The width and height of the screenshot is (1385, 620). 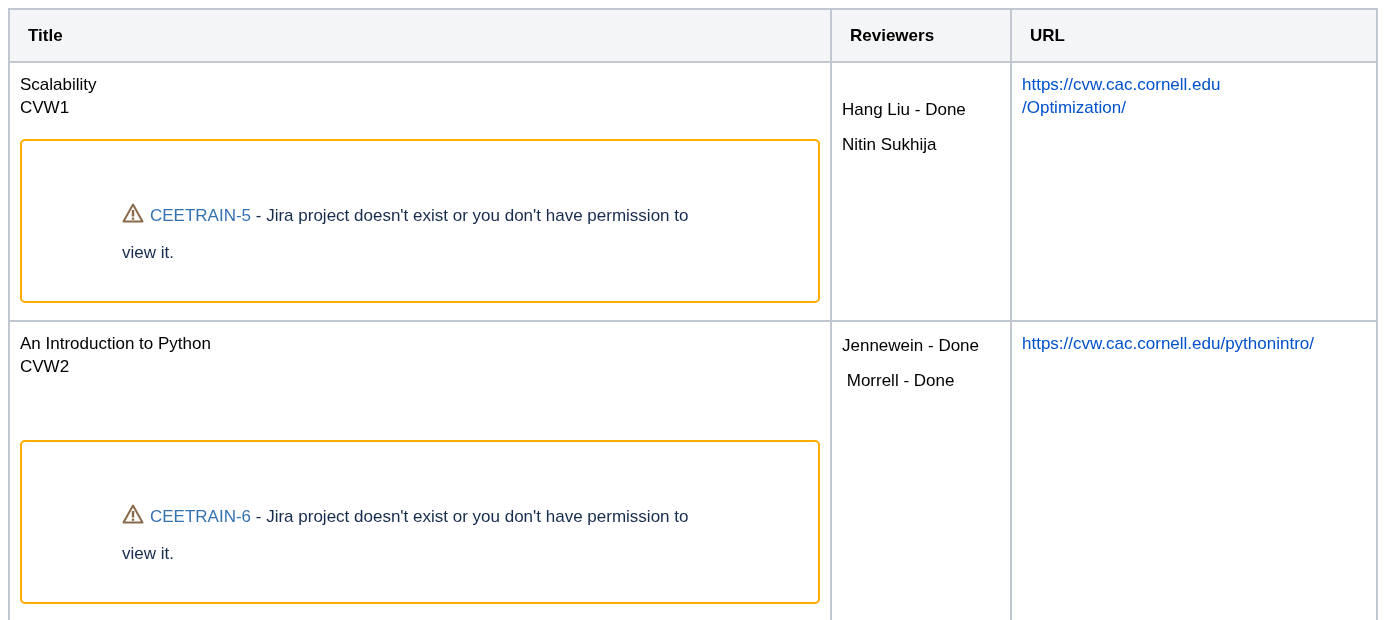 I want to click on jira-error-message: CEETRAIN-5 - Jira project doesn't exist or you don't have permission to view it., so click(x=407, y=234).